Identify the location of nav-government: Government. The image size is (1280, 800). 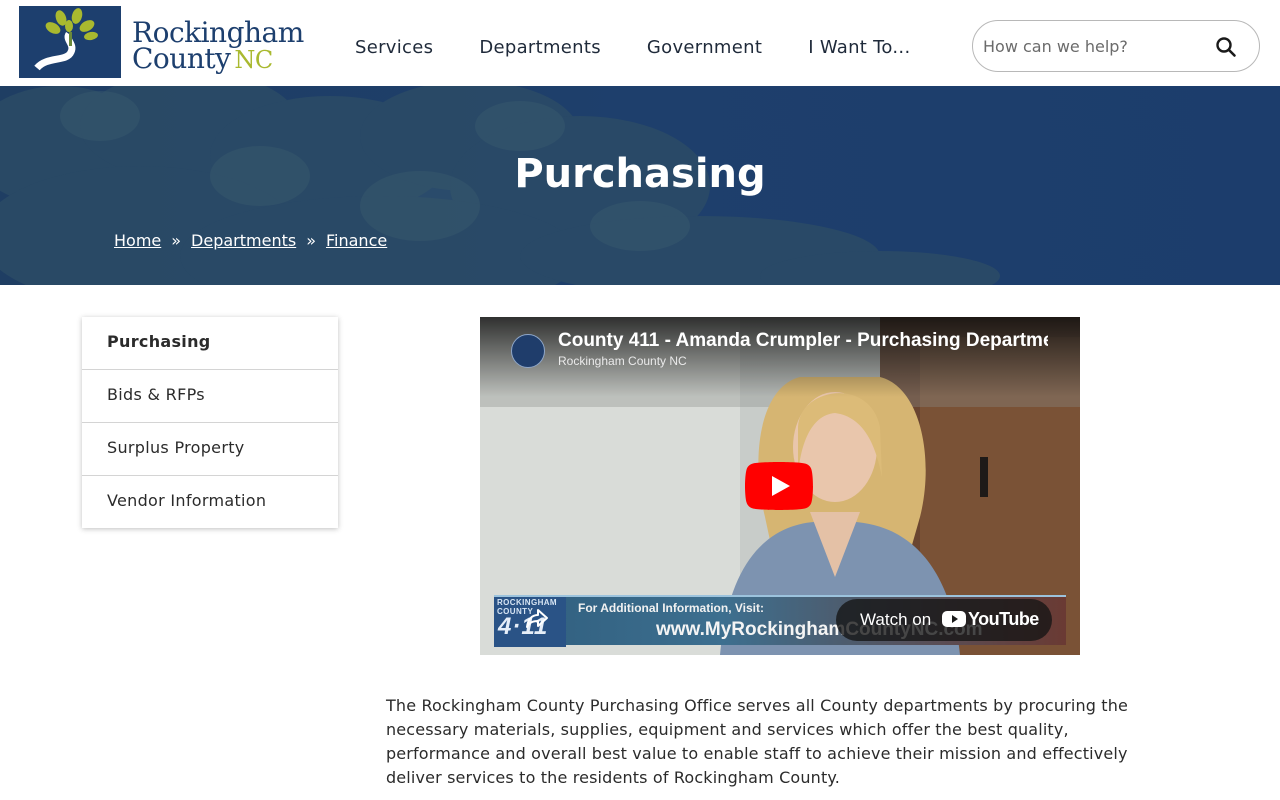
(704, 49).